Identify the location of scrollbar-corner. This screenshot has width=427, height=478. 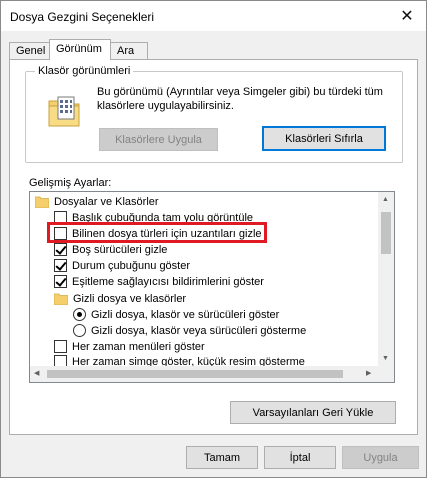
(386, 374).